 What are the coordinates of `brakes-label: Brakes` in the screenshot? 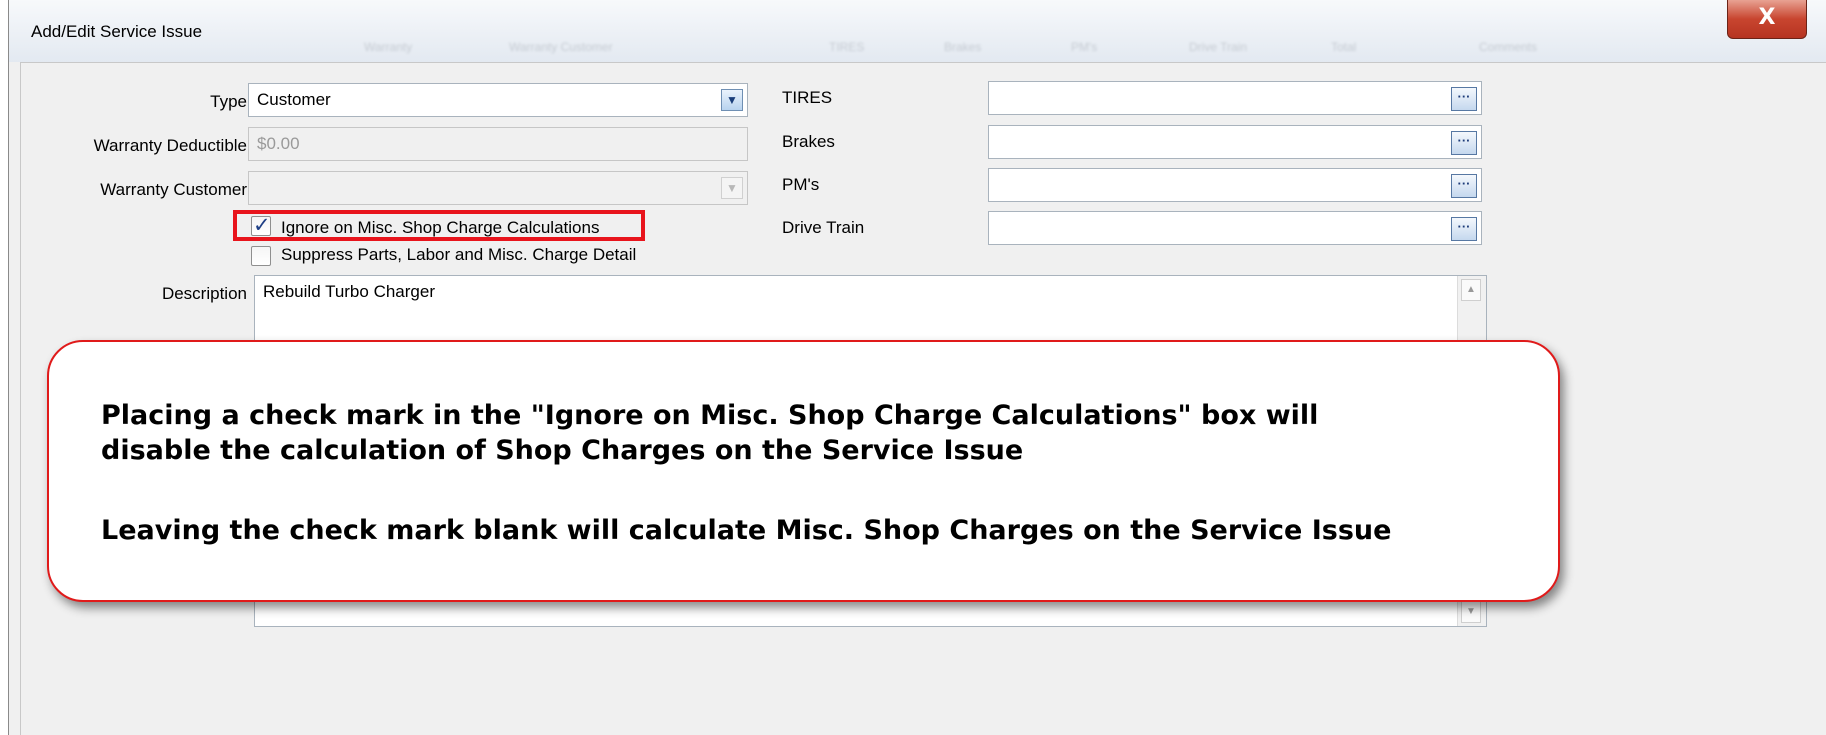 It's located at (808, 141).